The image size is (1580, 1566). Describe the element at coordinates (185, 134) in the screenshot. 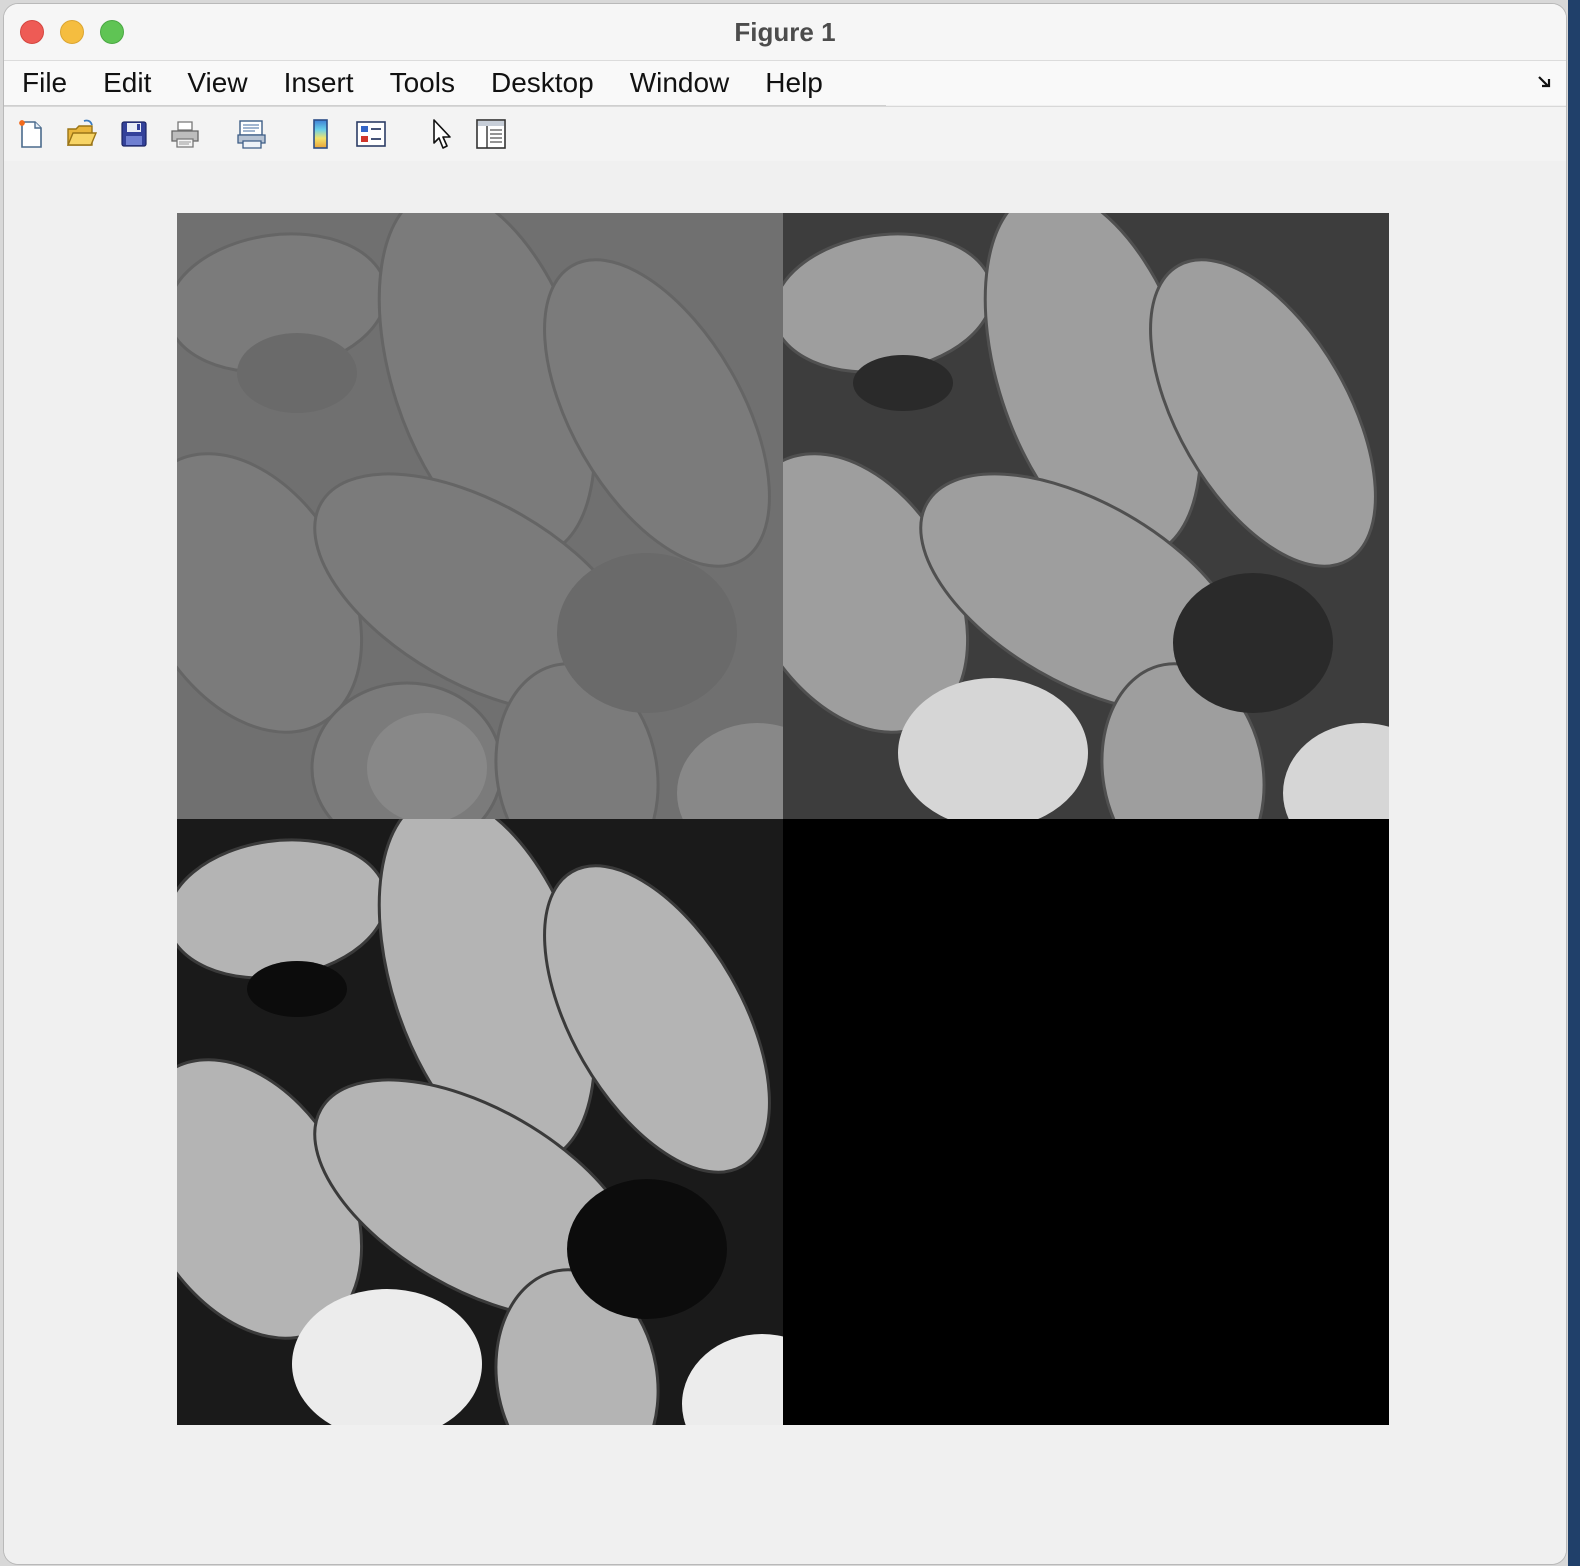

I see `print-icon` at that location.